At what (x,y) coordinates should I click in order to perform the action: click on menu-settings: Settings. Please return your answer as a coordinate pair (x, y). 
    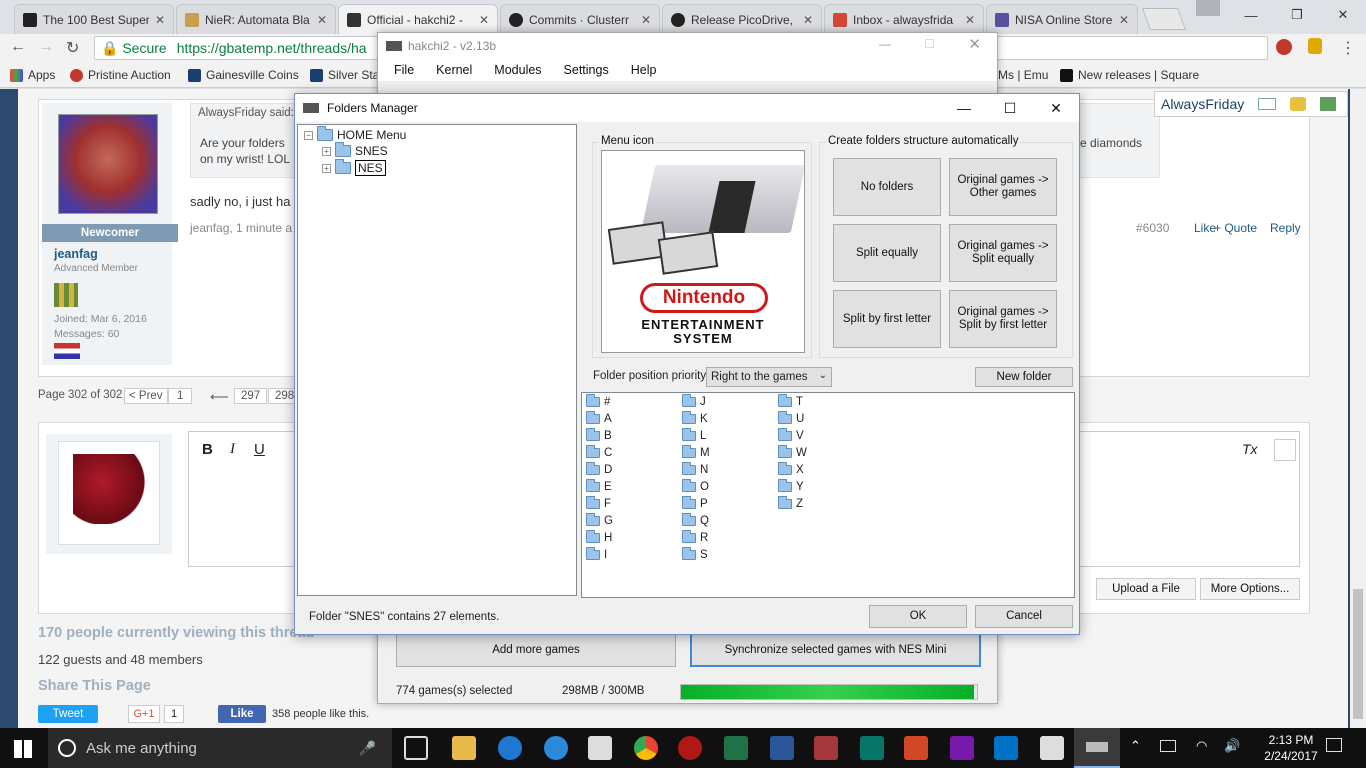
    Looking at the image, I should click on (586, 70).